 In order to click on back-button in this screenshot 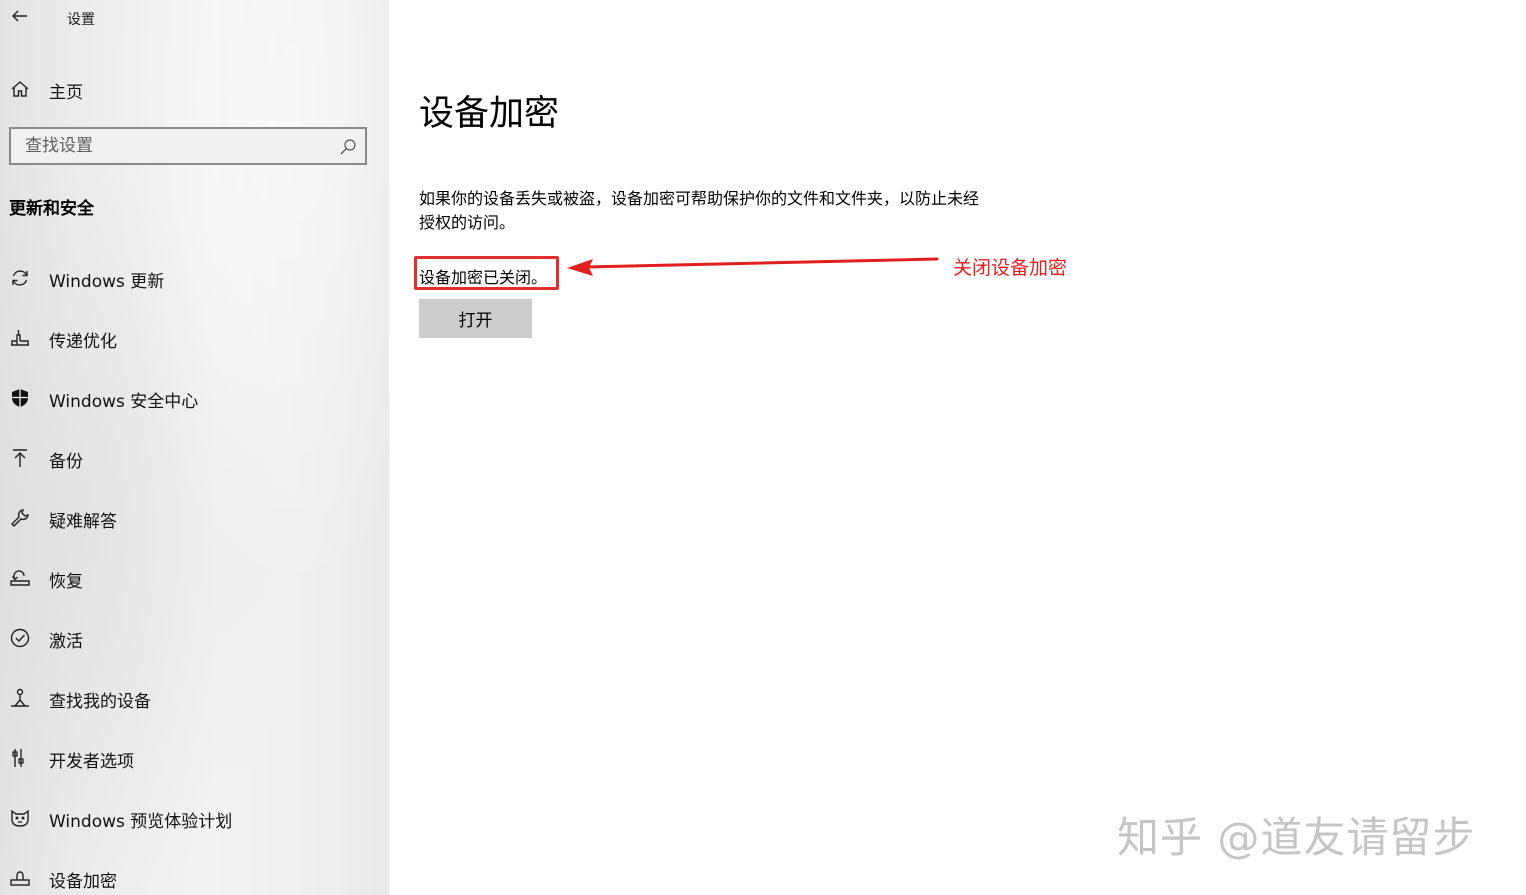, I will do `click(20, 16)`.